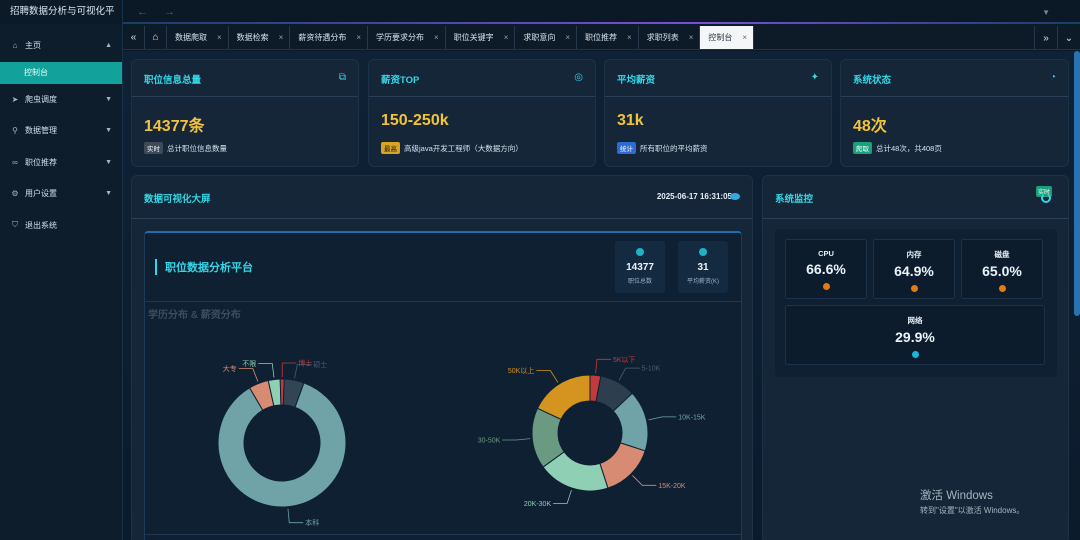 The height and width of the screenshot is (540, 1080). What do you see at coordinates (15, 46) in the screenshot?
I see `home-icon: ⌂` at bounding box center [15, 46].